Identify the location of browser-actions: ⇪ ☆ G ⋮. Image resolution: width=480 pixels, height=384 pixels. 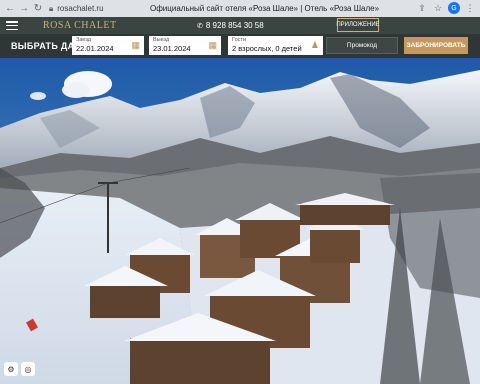
(446, 8).